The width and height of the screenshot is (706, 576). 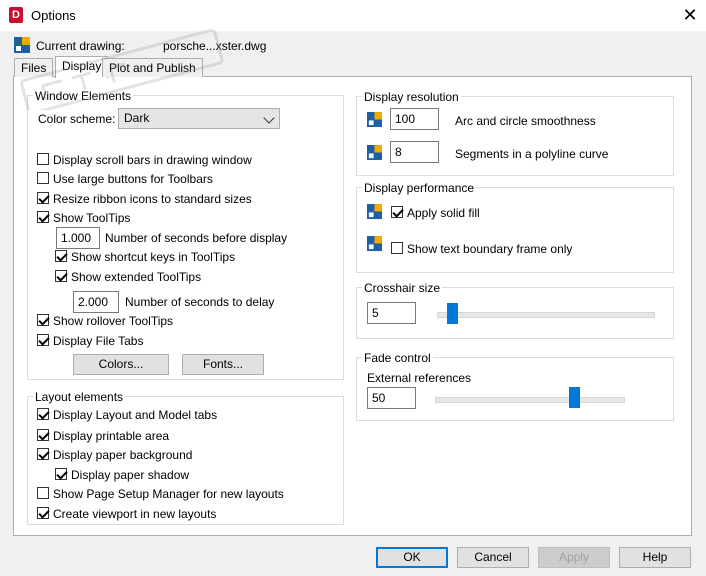 I want to click on arc-smoothness-input: 100, so click(x=414, y=119).